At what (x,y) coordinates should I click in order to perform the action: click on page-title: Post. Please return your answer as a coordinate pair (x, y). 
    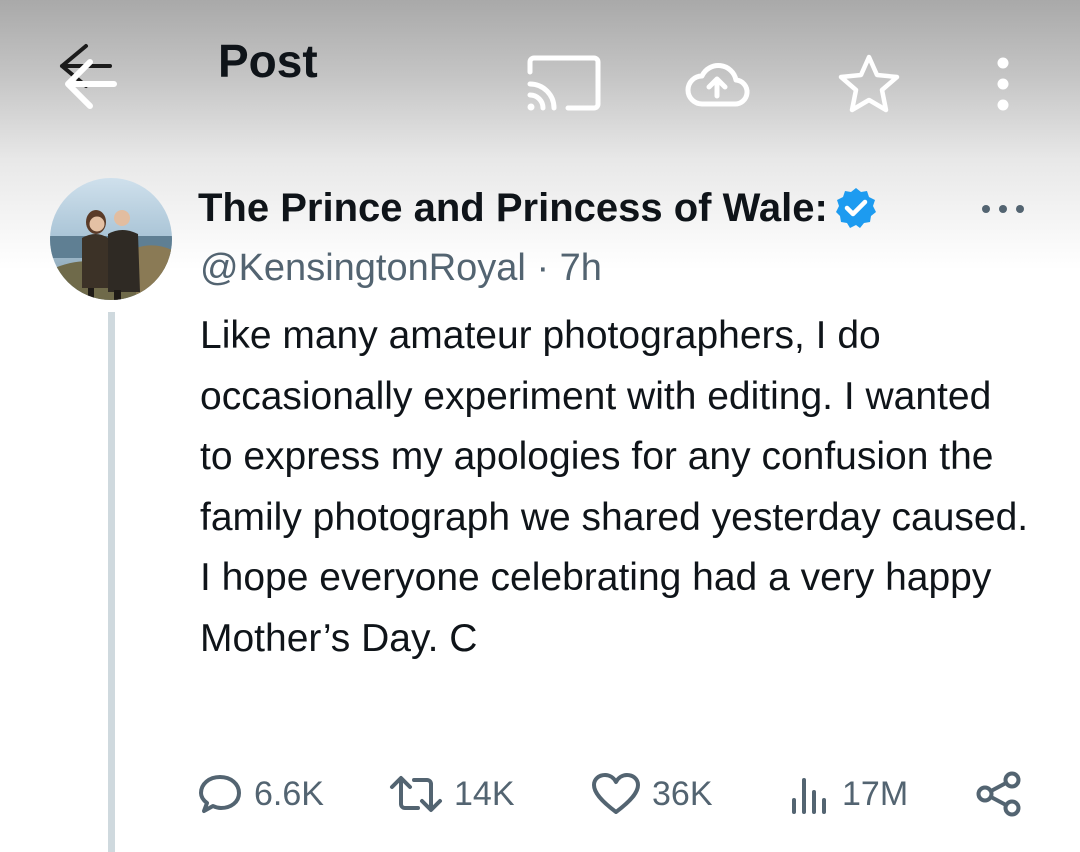
    Looking at the image, I should click on (268, 61).